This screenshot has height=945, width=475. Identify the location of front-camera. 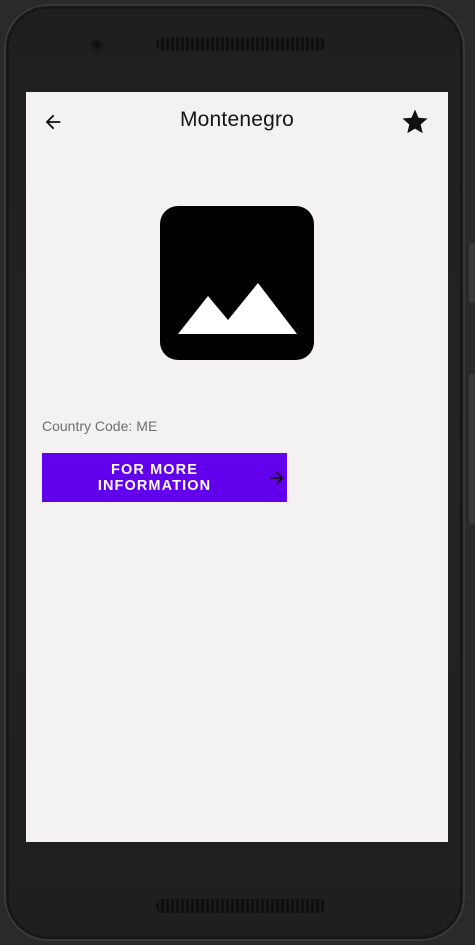
(97, 45).